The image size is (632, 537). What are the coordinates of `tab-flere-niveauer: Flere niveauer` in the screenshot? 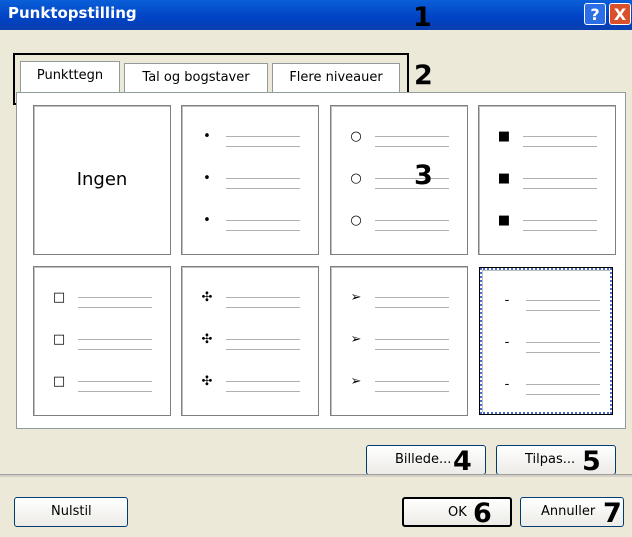 It's located at (336, 78).